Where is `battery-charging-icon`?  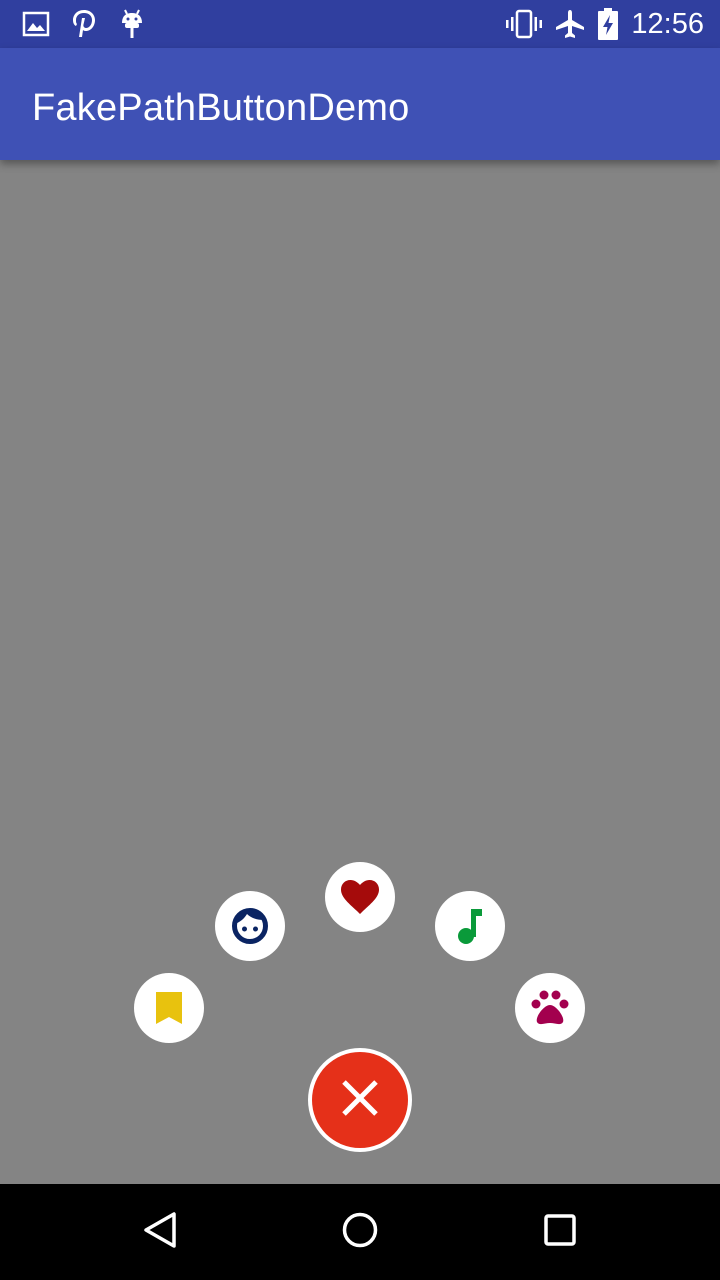
battery-charging-icon is located at coordinates (612, 24).